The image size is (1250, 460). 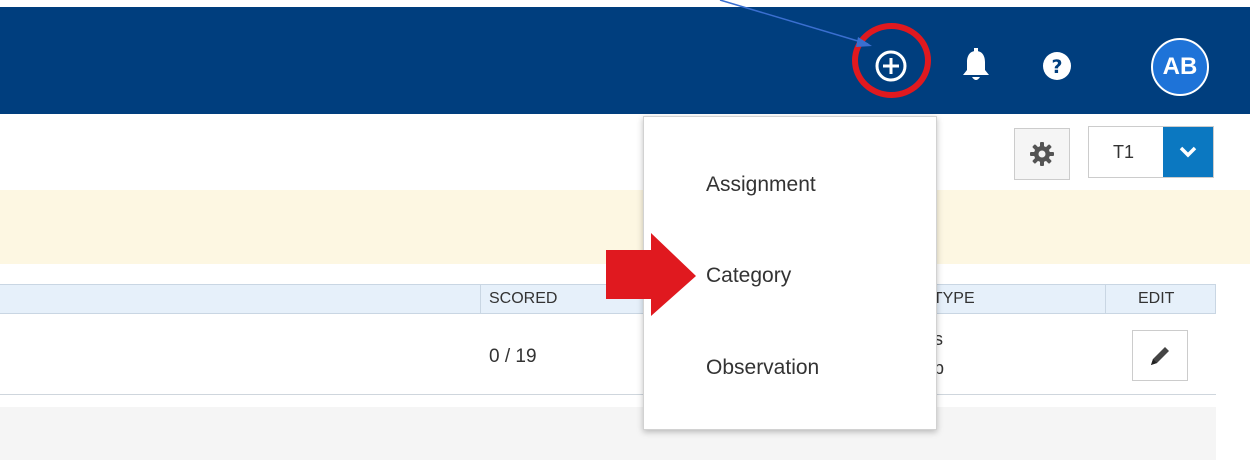 I want to click on menu-item-category: Category, so click(x=748, y=276).